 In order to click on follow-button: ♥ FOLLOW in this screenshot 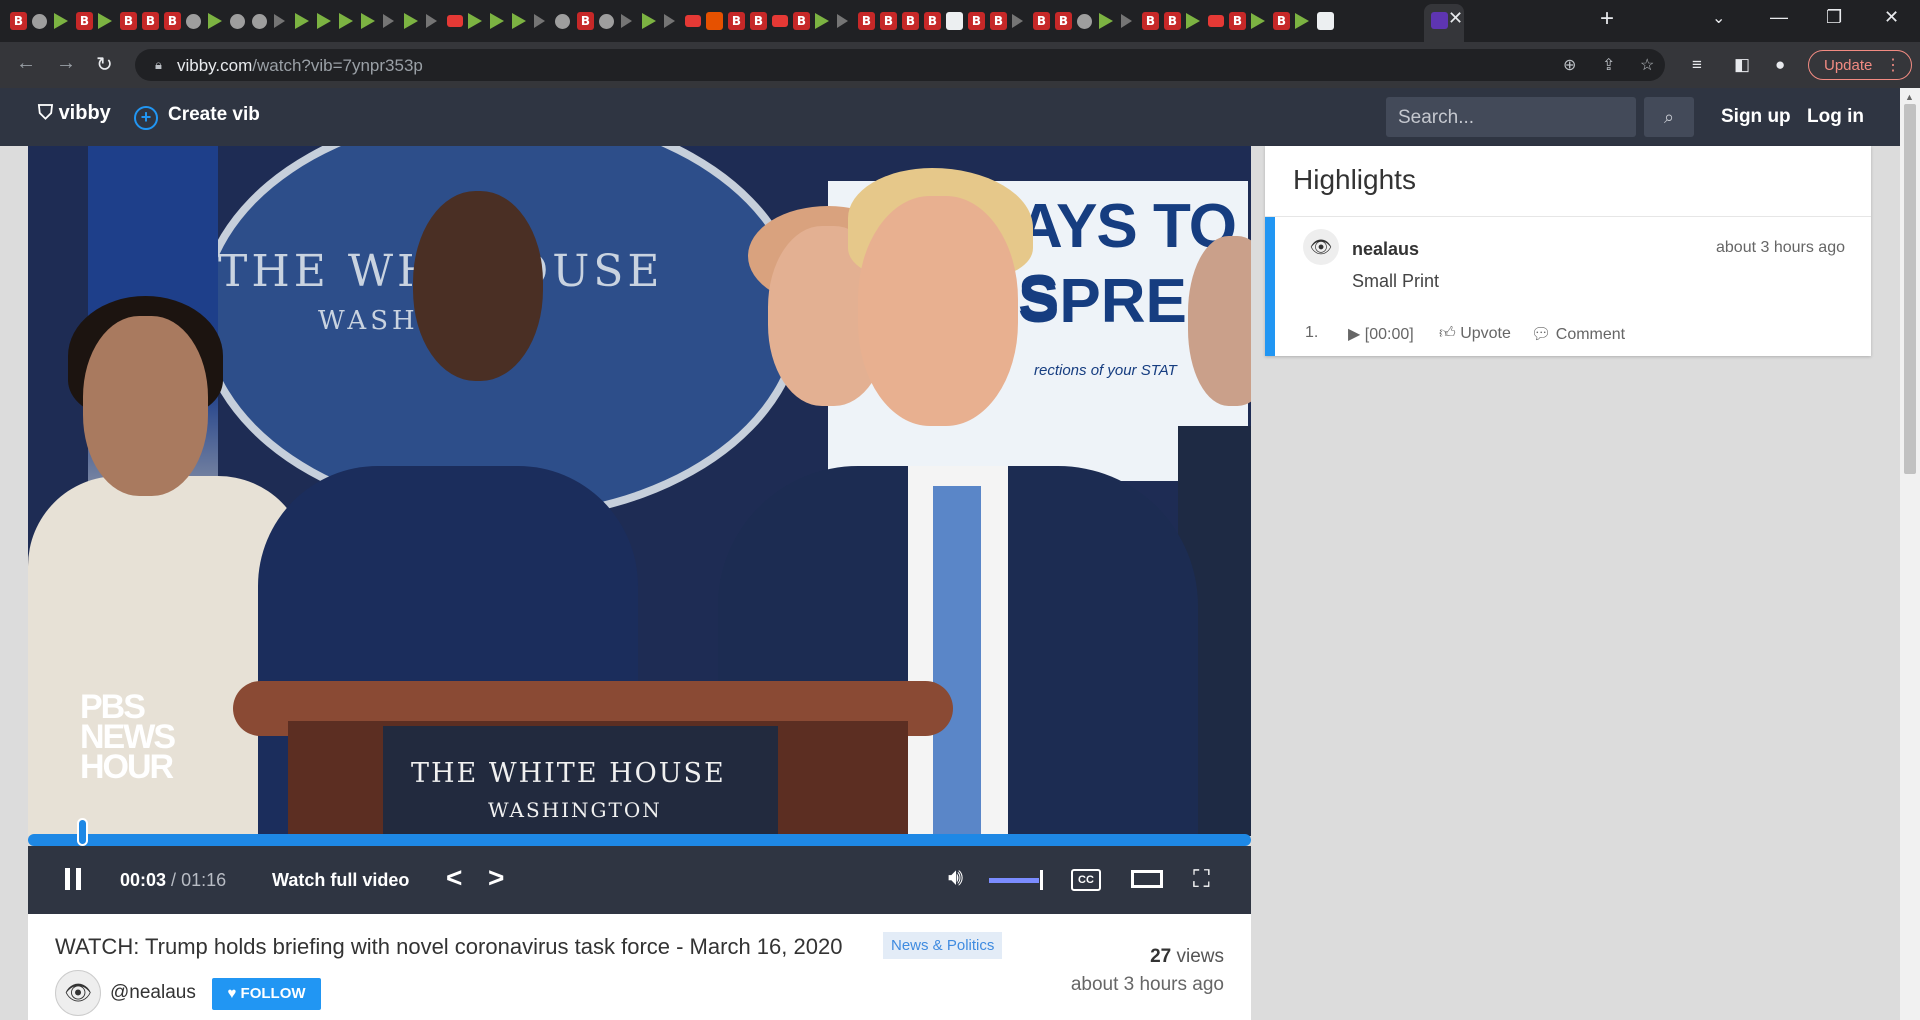, I will do `click(266, 994)`.